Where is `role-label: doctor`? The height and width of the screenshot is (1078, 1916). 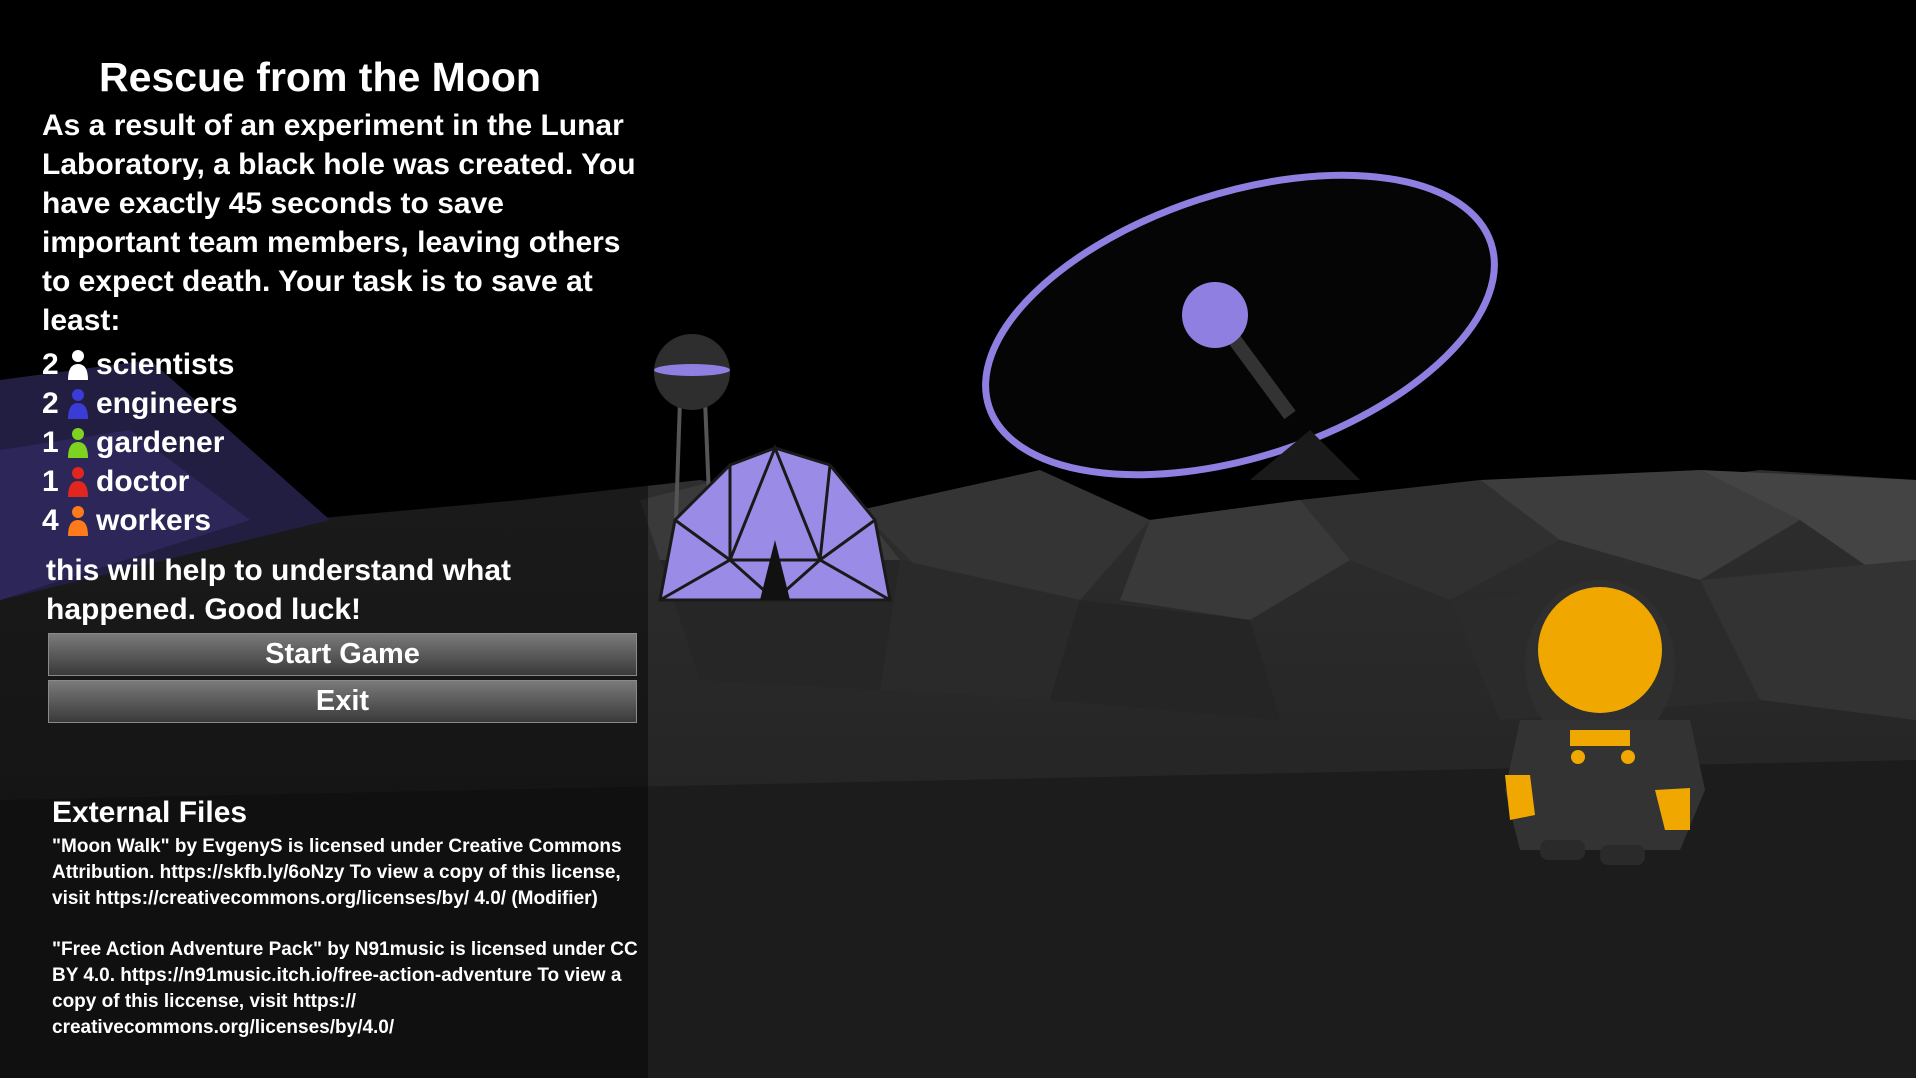
role-label: doctor is located at coordinates (143, 481).